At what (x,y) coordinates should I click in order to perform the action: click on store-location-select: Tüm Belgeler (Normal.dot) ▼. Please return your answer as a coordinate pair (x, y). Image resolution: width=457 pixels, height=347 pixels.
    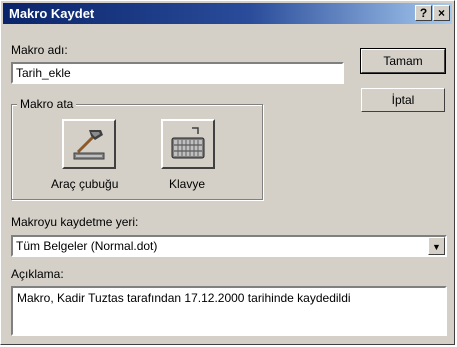
    Looking at the image, I should click on (229, 246).